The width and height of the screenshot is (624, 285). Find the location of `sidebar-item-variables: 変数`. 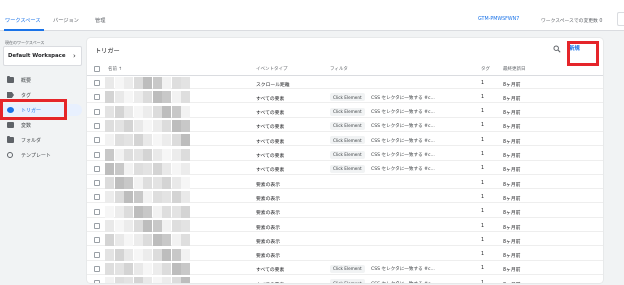

sidebar-item-variables: 変数 is located at coordinates (41, 125).